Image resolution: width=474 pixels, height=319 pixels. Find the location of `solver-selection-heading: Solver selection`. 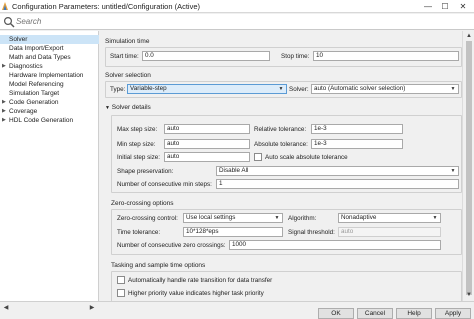

solver-selection-heading: Solver selection is located at coordinates (128, 75).